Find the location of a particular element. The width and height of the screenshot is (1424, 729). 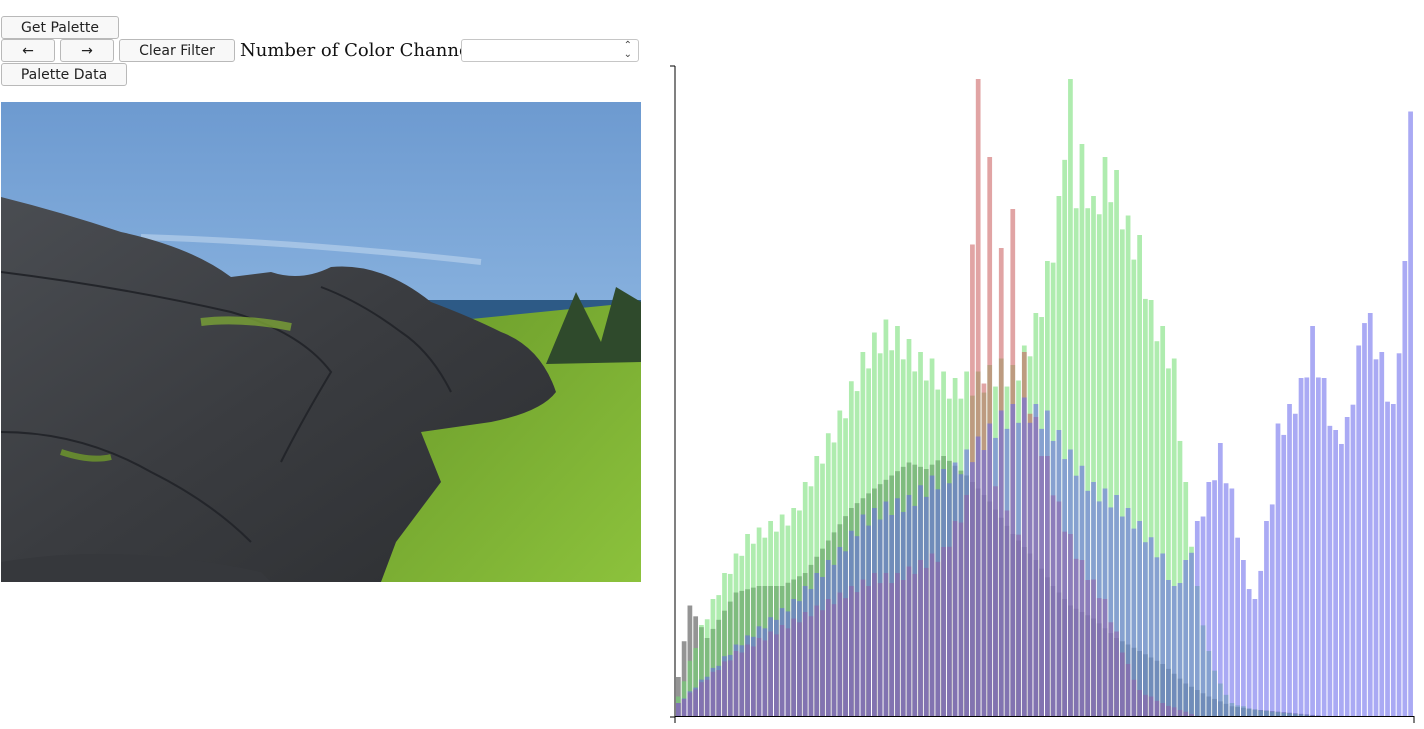

get-palette-button: Get Palette is located at coordinates (60, 27).